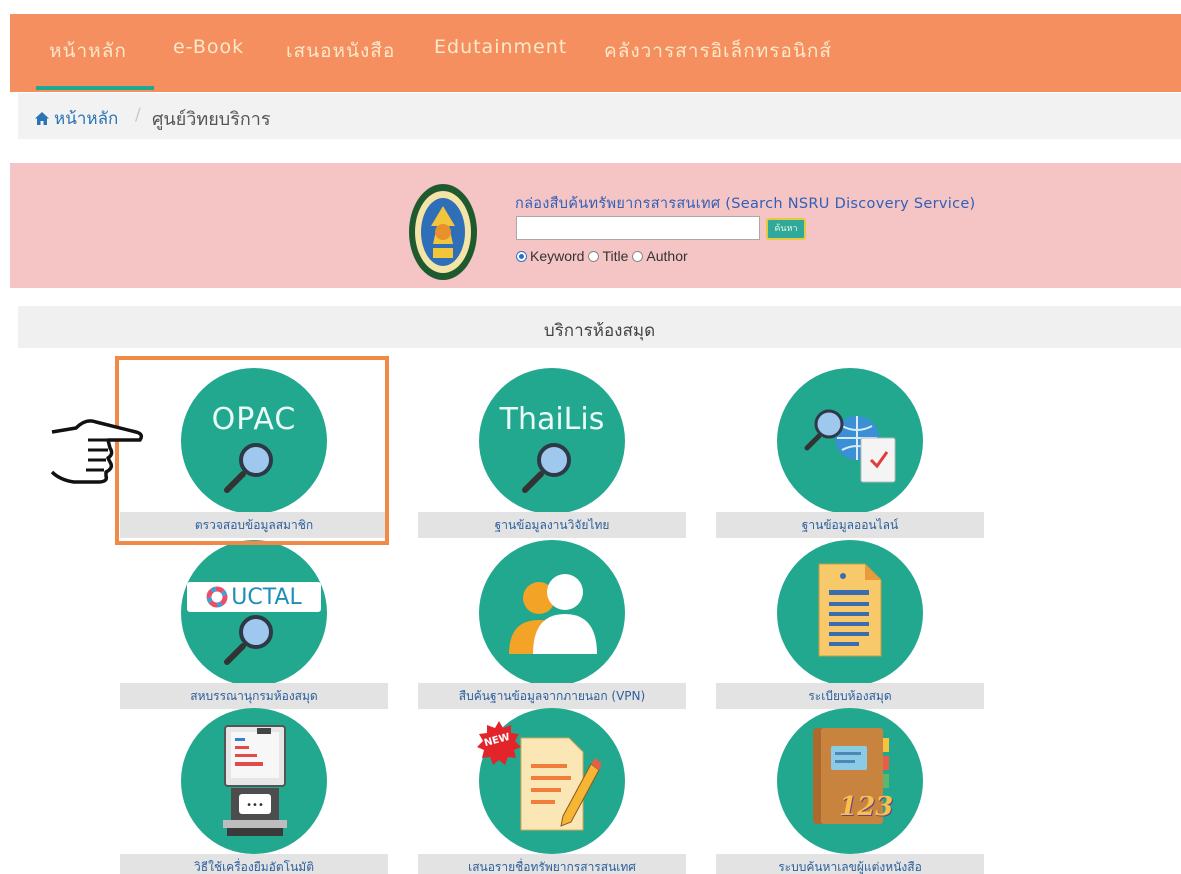  I want to click on tile-thailis: ThaiLis ฐานข้อมูลงานวิจัยไทย, so click(552, 454).